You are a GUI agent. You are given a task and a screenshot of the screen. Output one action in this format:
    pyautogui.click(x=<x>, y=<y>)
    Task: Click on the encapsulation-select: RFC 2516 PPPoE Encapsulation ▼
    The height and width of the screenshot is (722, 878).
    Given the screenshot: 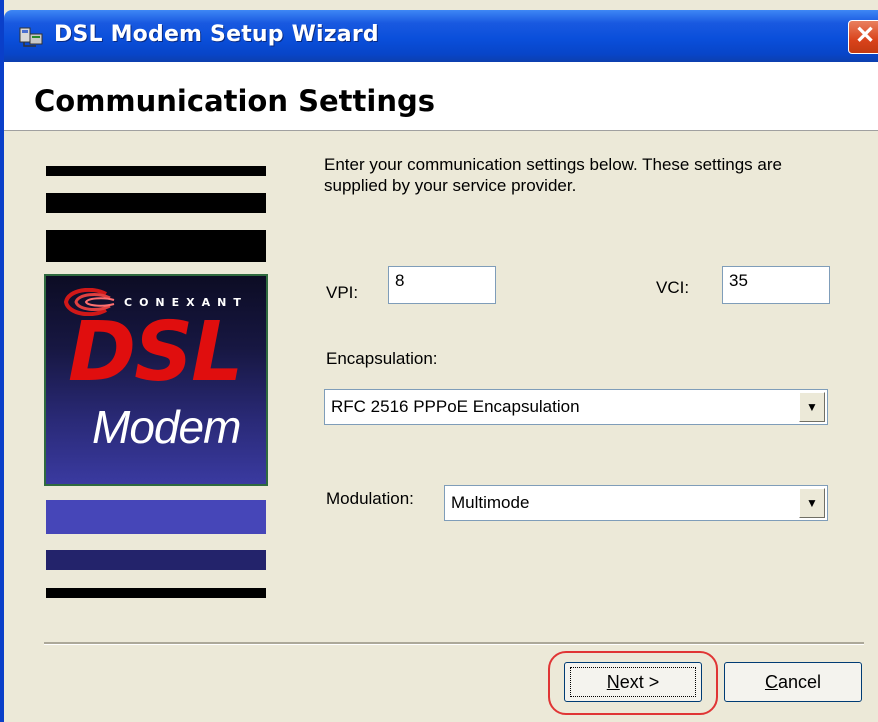 What is the action you would take?
    pyautogui.click(x=576, y=407)
    